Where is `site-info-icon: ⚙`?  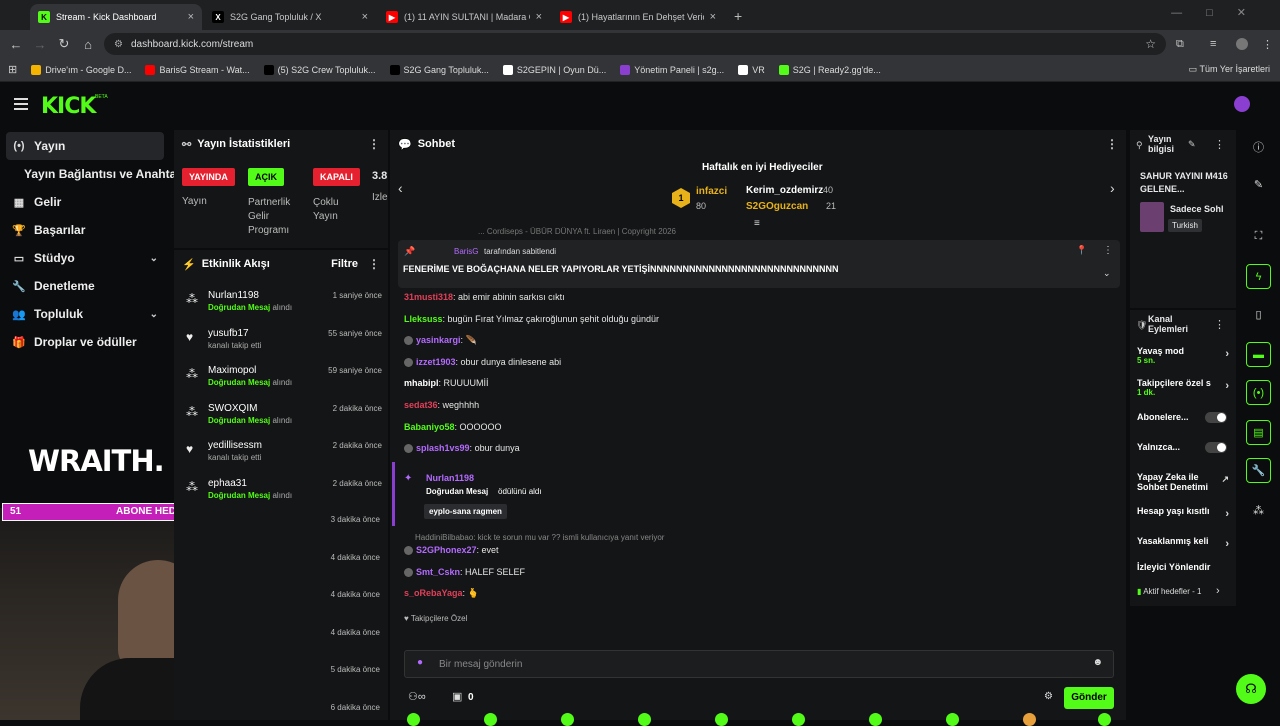 site-info-icon: ⚙ is located at coordinates (118, 44).